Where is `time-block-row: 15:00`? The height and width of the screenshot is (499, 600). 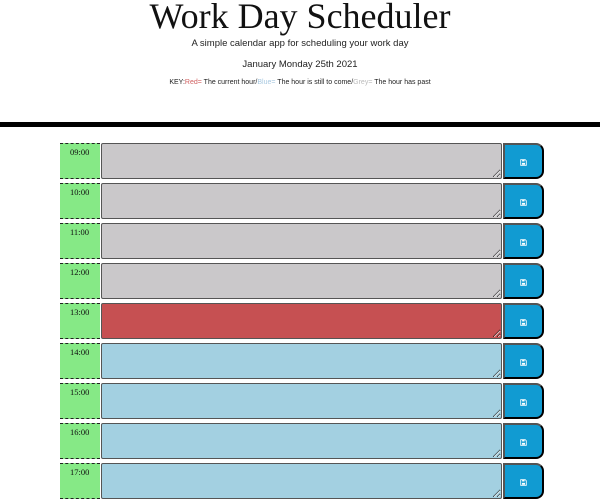
time-block-row: 15:00 is located at coordinates (302, 401).